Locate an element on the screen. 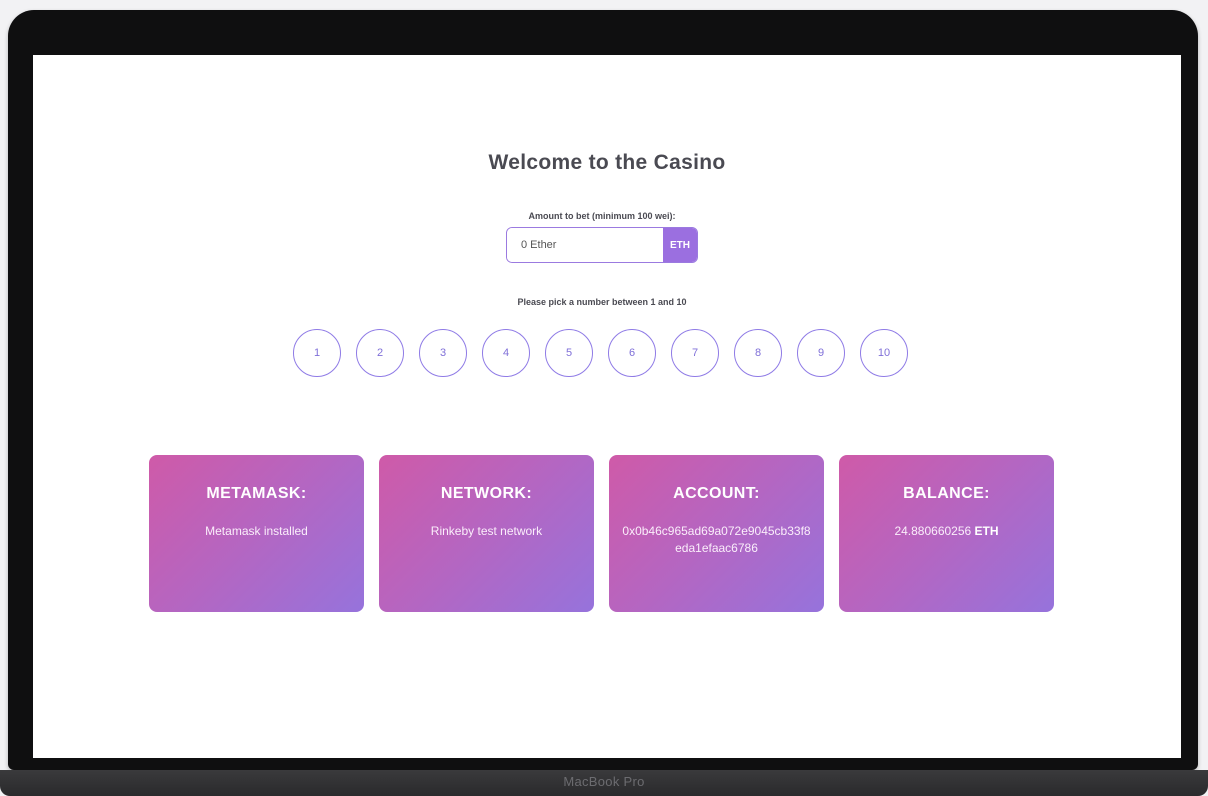  metamask-card: METAMASK: Metamask installed is located at coordinates (256, 533).